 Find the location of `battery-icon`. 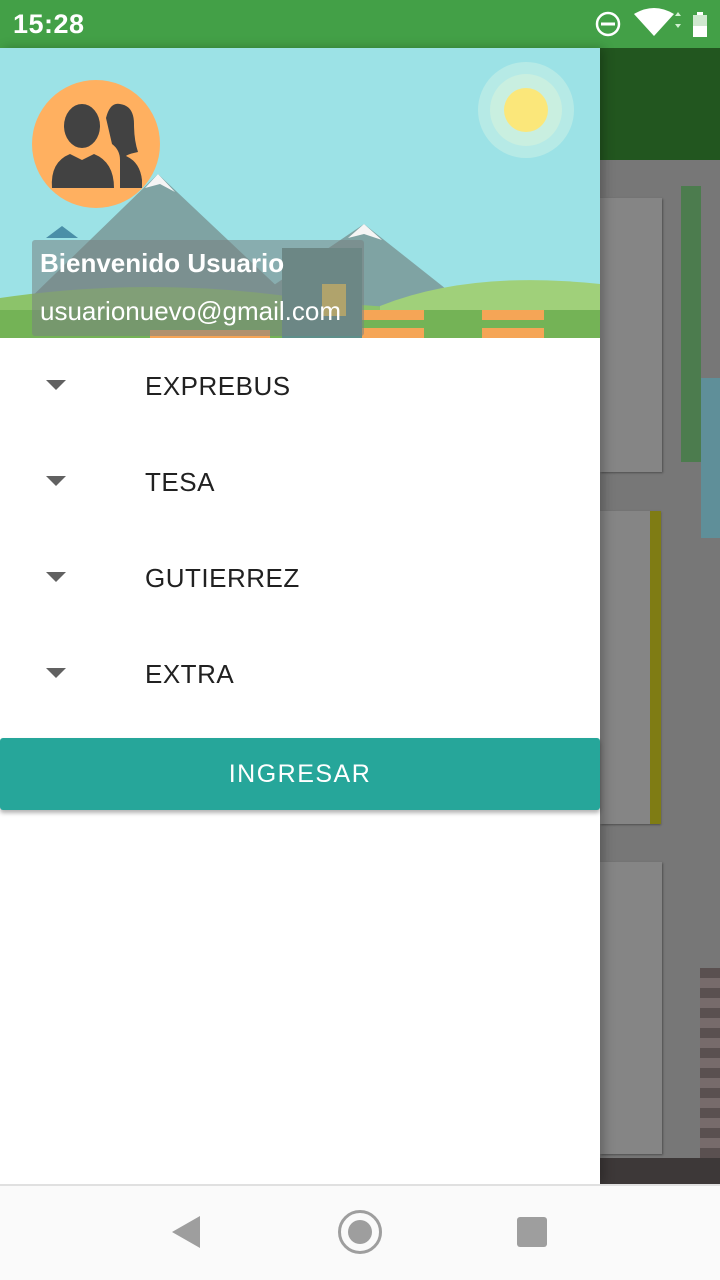

battery-icon is located at coordinates (700, 24).